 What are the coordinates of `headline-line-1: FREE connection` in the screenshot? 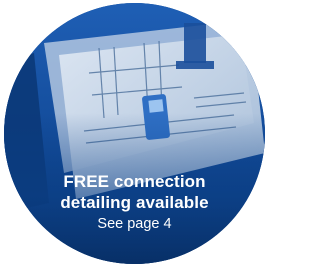 It's located at (134, 181).